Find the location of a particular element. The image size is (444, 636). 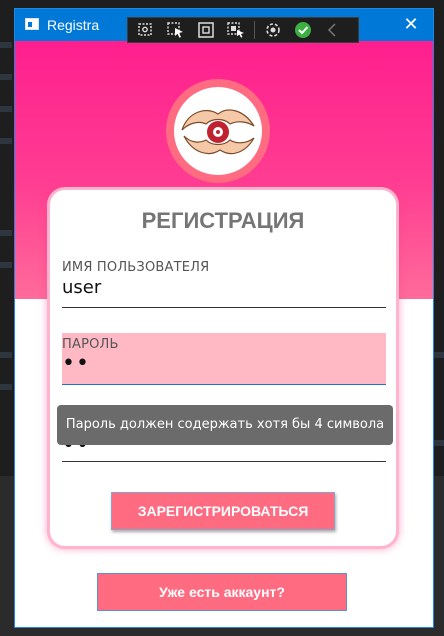

password-label: ПАРОЛЬ is located at coordinates (90, 344).